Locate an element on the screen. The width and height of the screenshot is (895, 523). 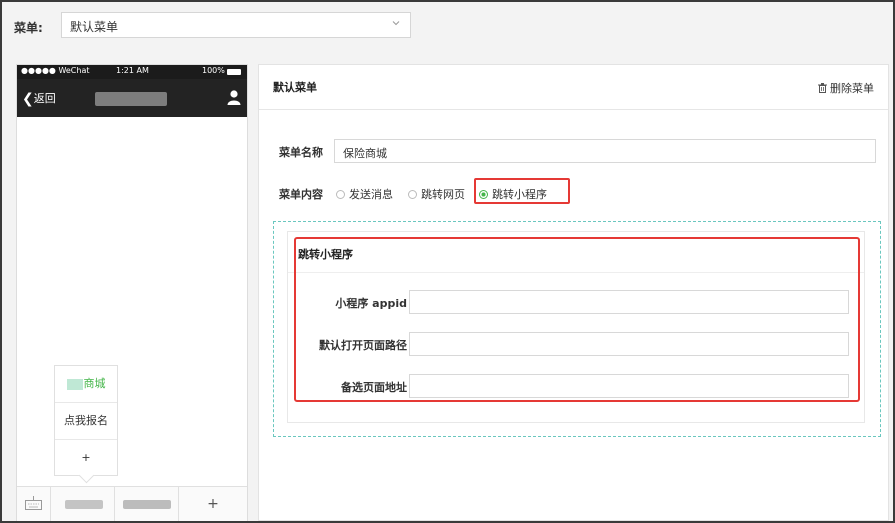
menu-select-bar: 菜单: 默认菜单 is located at coordinates (447, 29).